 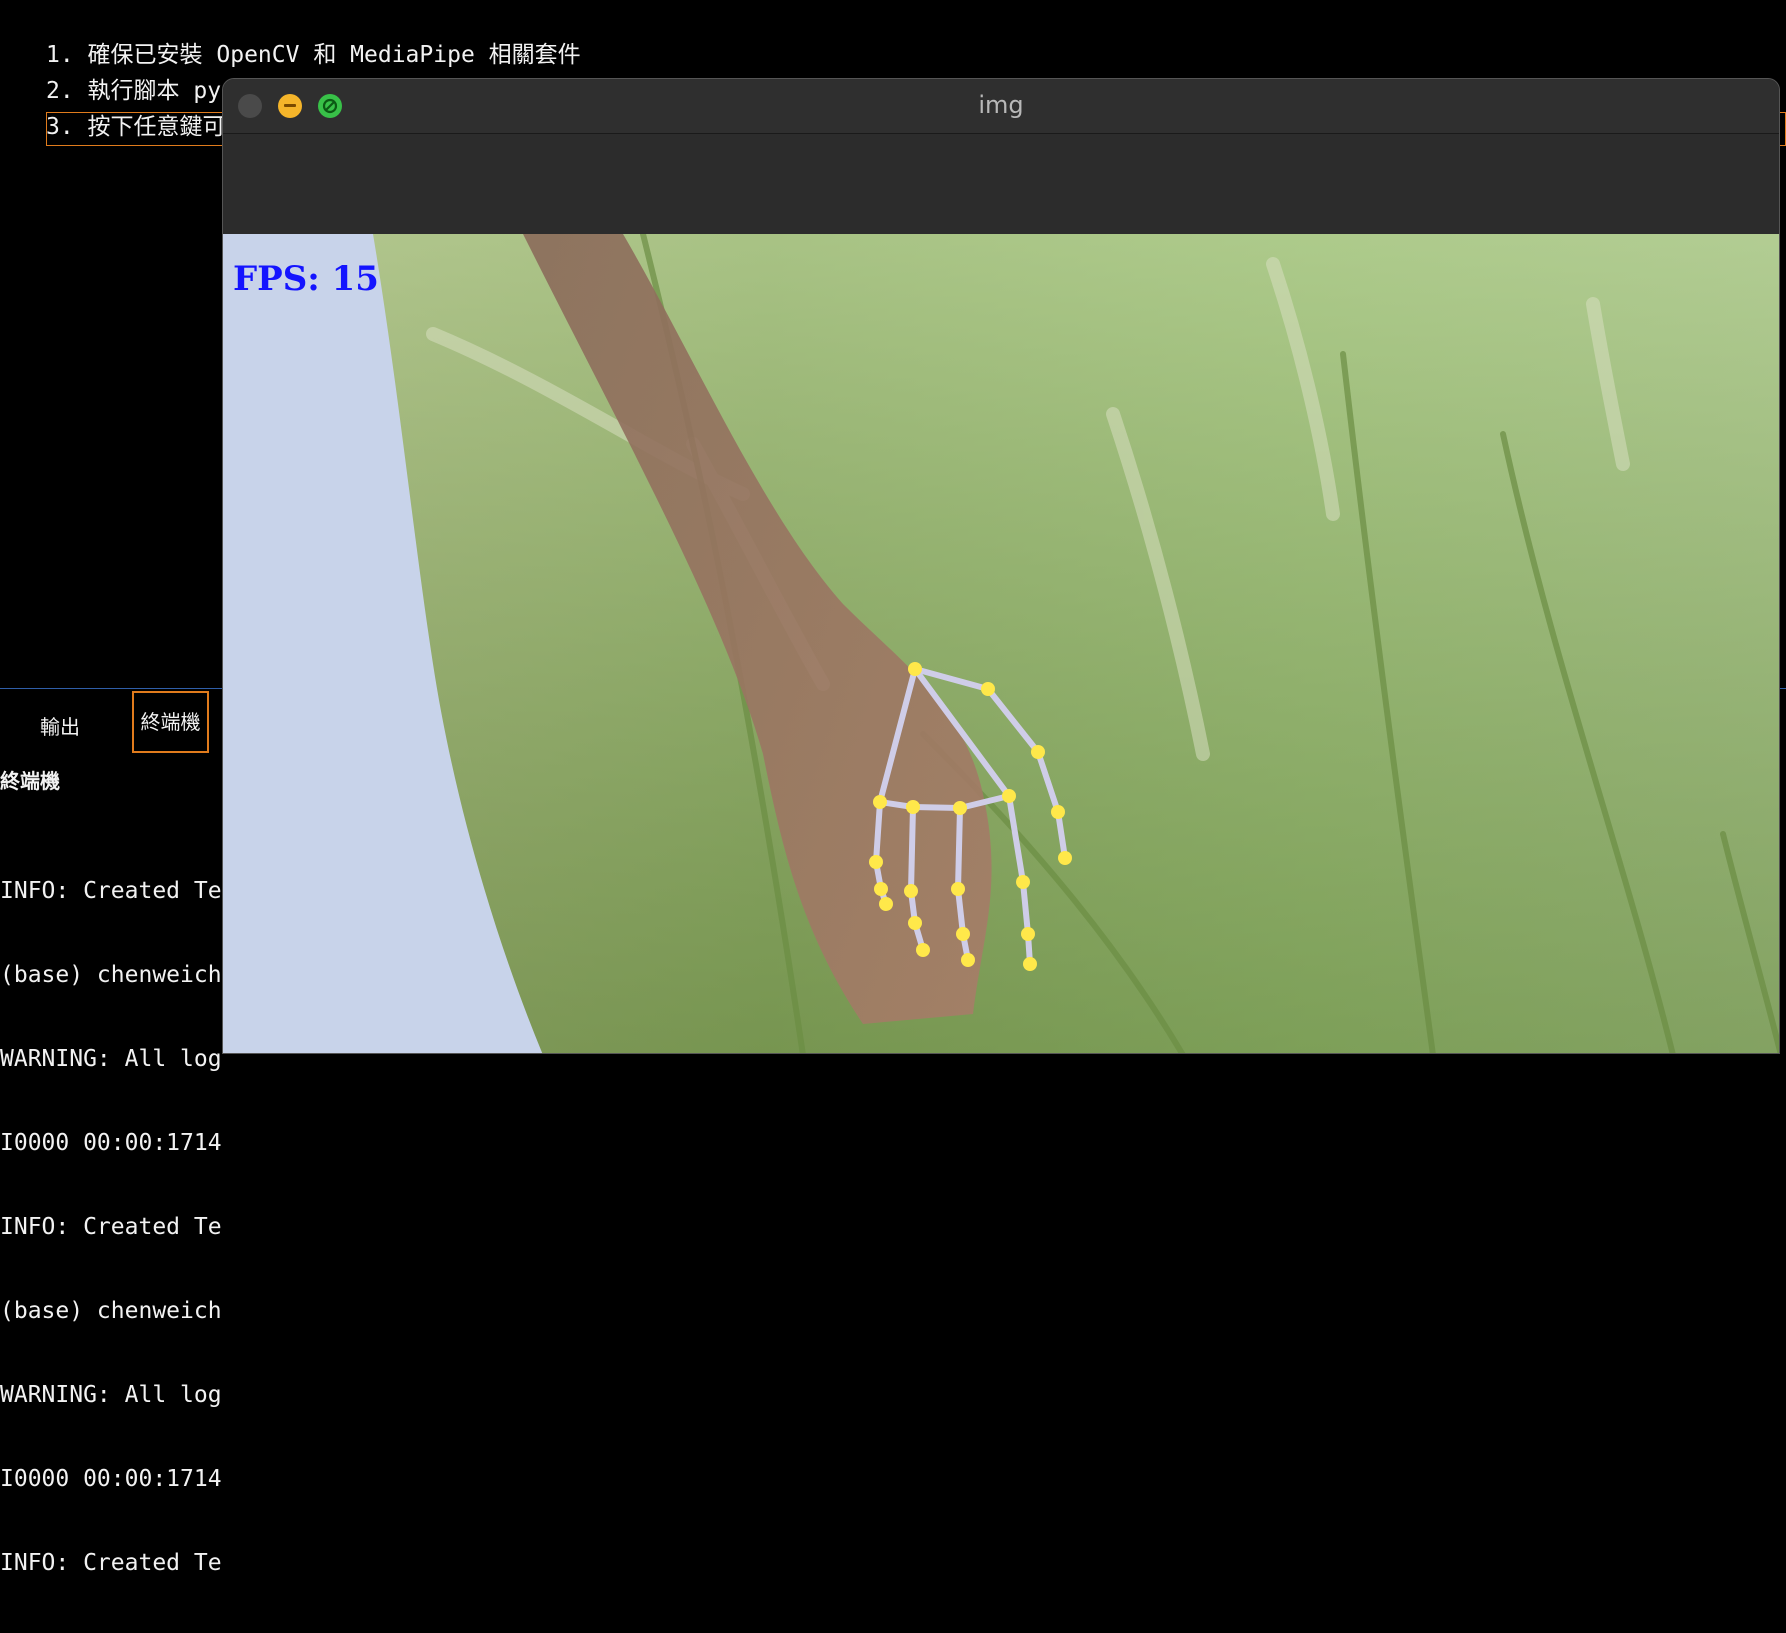 I want to click on window-titlebar: img, so click(x=1001, y=106).